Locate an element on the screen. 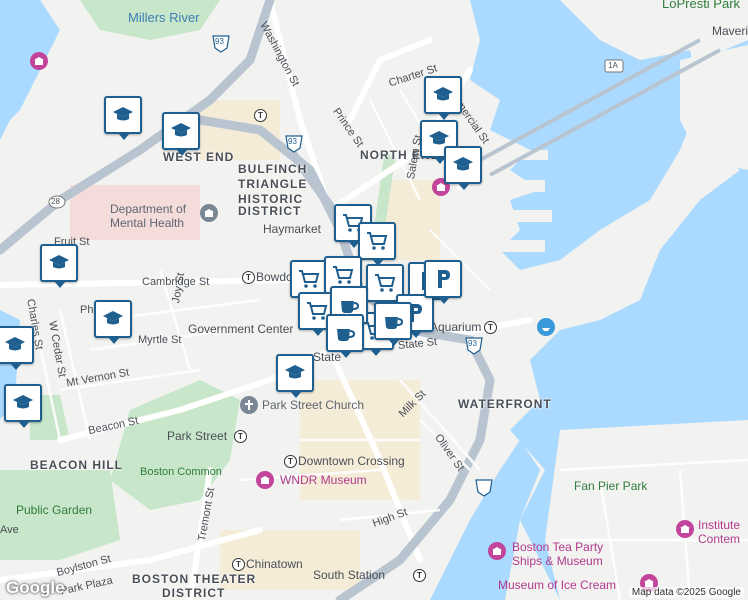 Image resolution: width=748 pixels, height=600 pixels. bulfinch-label: BULFINCH is located at coordinates (273, 169).